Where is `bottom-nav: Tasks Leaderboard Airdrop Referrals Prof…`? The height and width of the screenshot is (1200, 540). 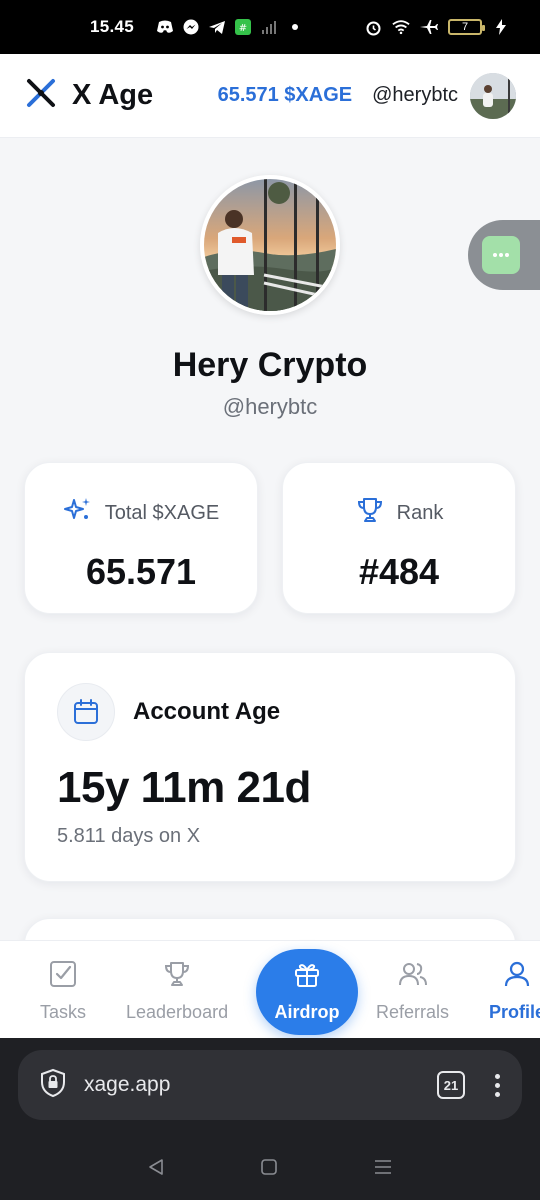 bottom-nav: Tasks Leaderboard Airdrop Referrals Prof… is located at coordinates (270, 989).